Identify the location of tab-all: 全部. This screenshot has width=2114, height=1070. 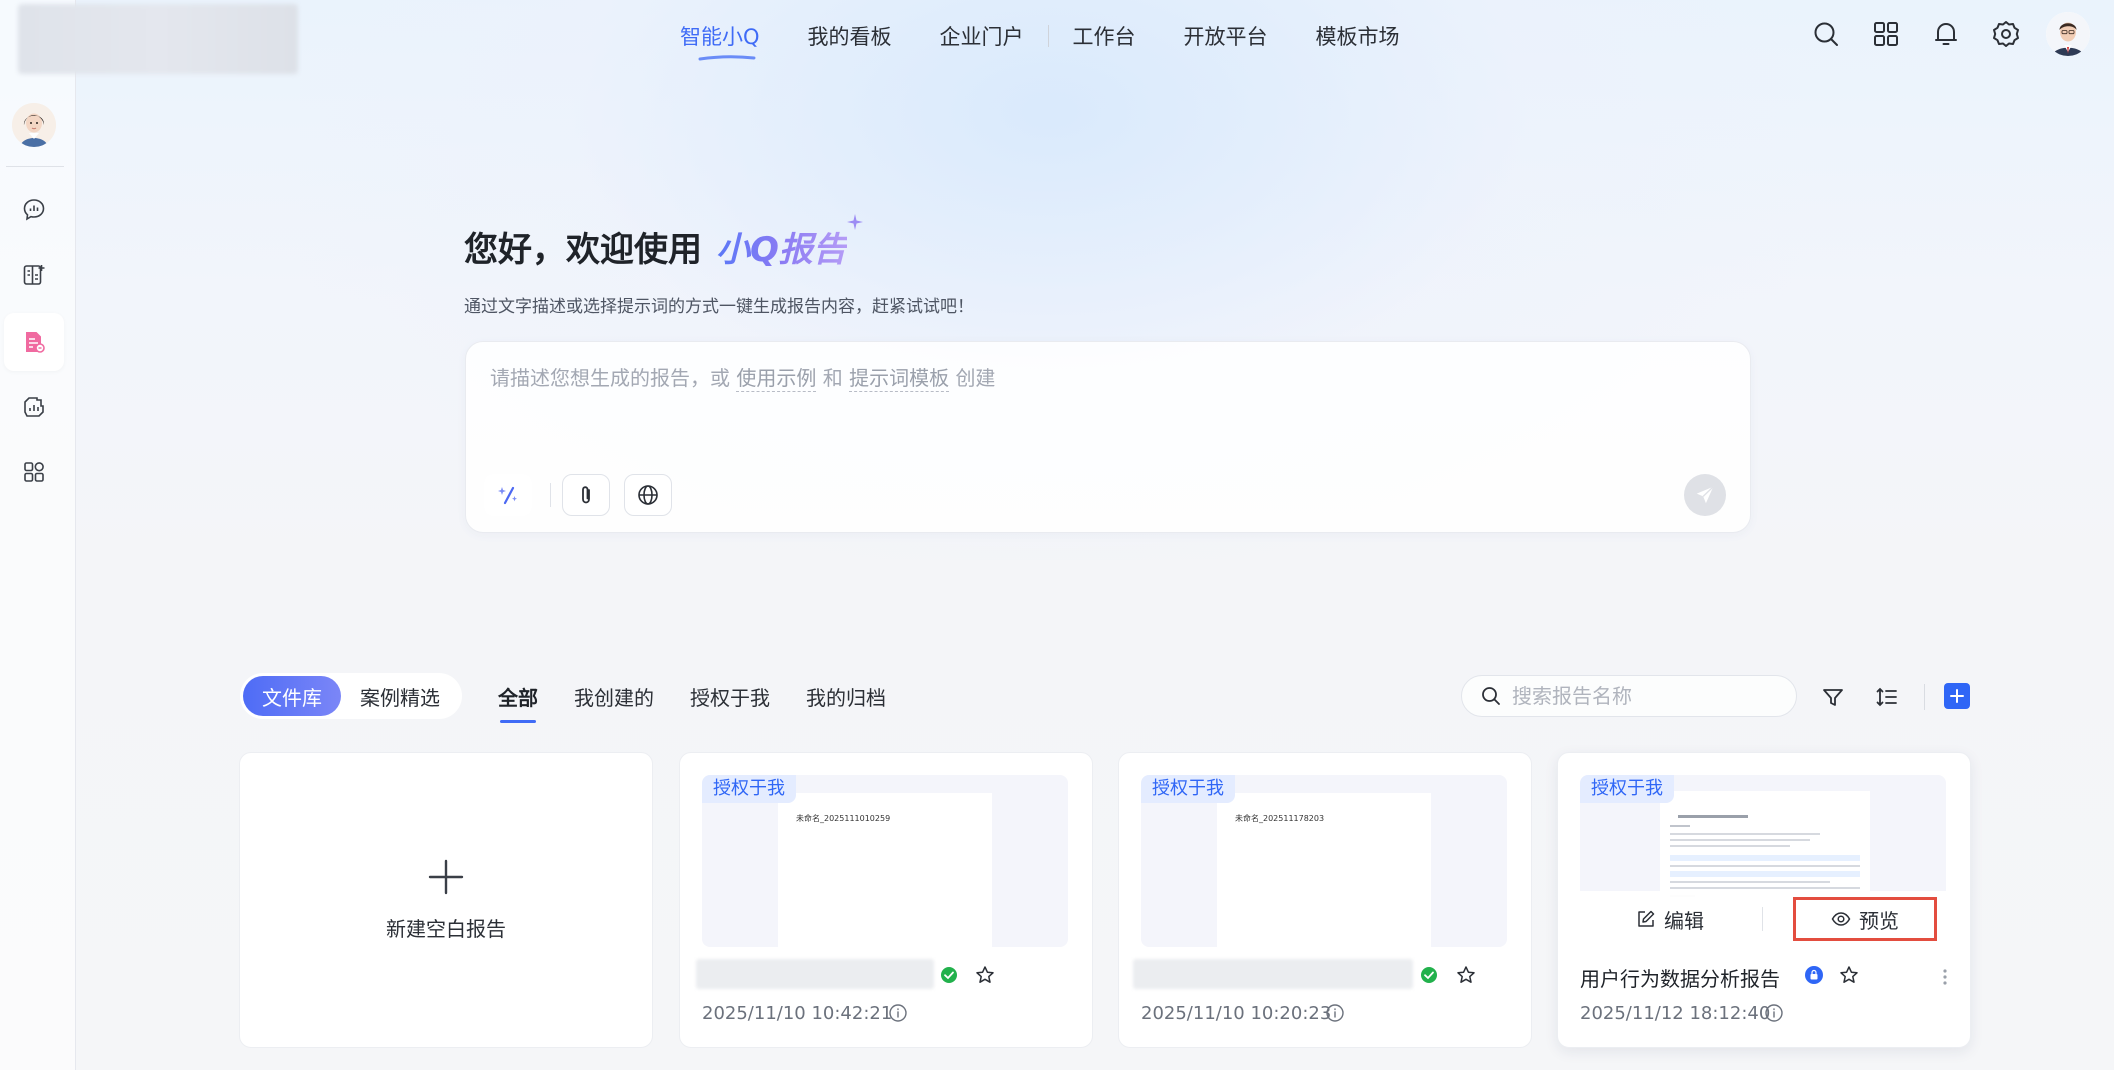
(518, 702).